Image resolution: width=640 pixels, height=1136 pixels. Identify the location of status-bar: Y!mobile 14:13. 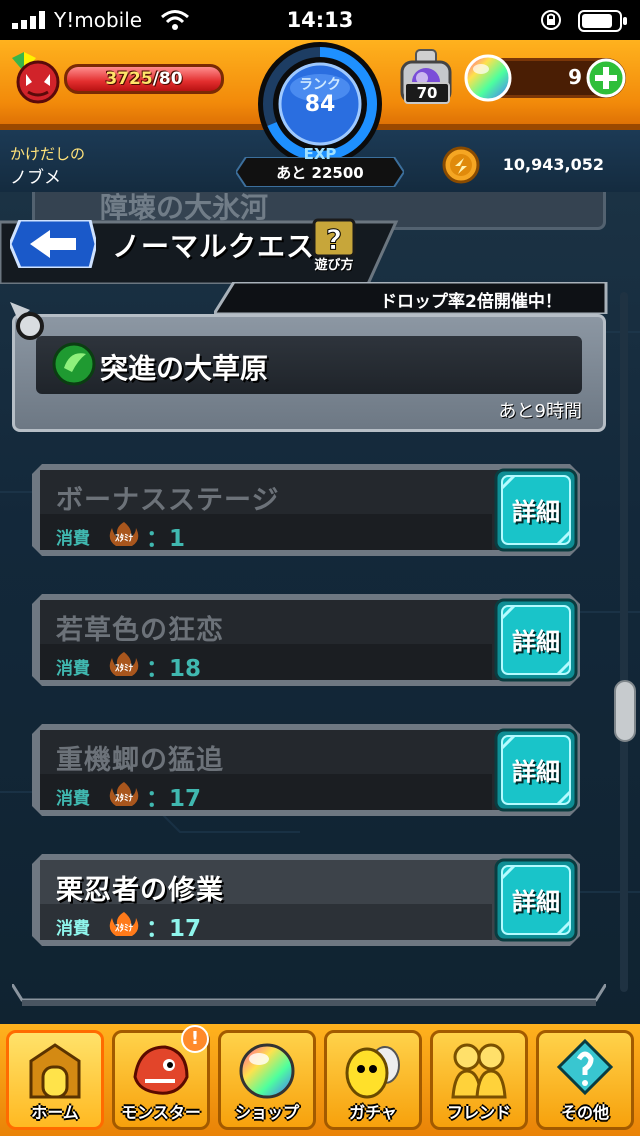
(320, 20).